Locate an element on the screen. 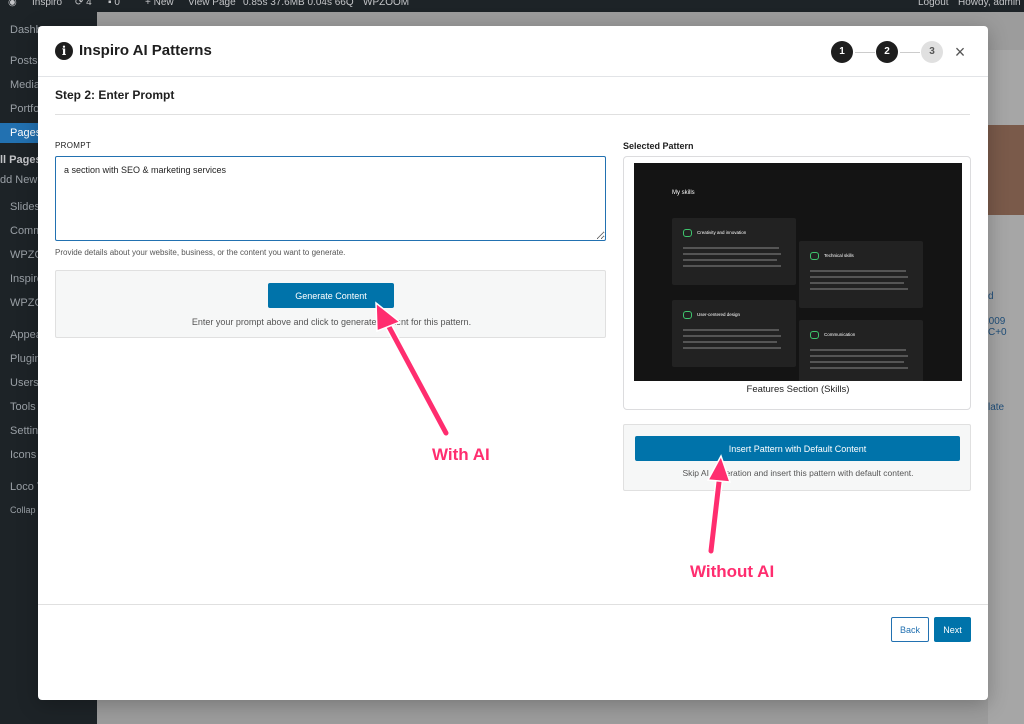 This screenshot has height=724, width=1024. preview-card: User-centered design is located at coordinates (734, 333).